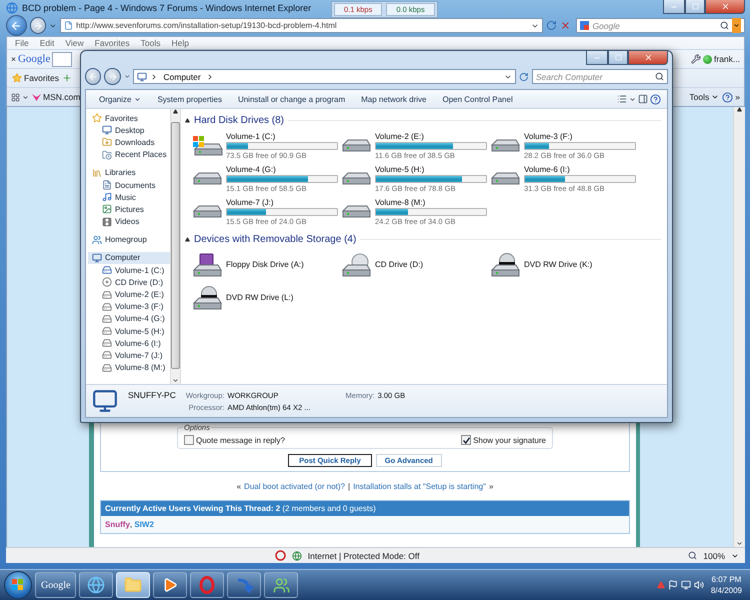  I want to click on grid-icon, so click(15, 97).